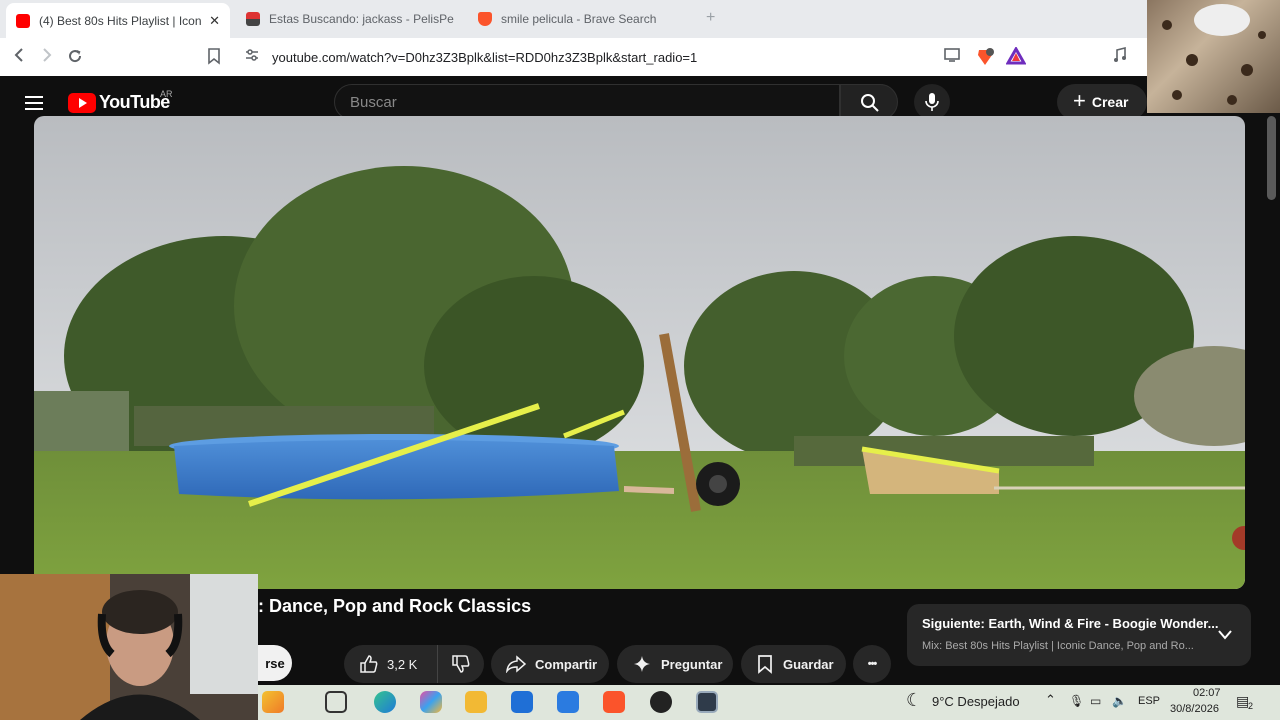 The width and height of the screenshot is (1280, 720). I want to click on share-button: Compartir, so click(550, 664).